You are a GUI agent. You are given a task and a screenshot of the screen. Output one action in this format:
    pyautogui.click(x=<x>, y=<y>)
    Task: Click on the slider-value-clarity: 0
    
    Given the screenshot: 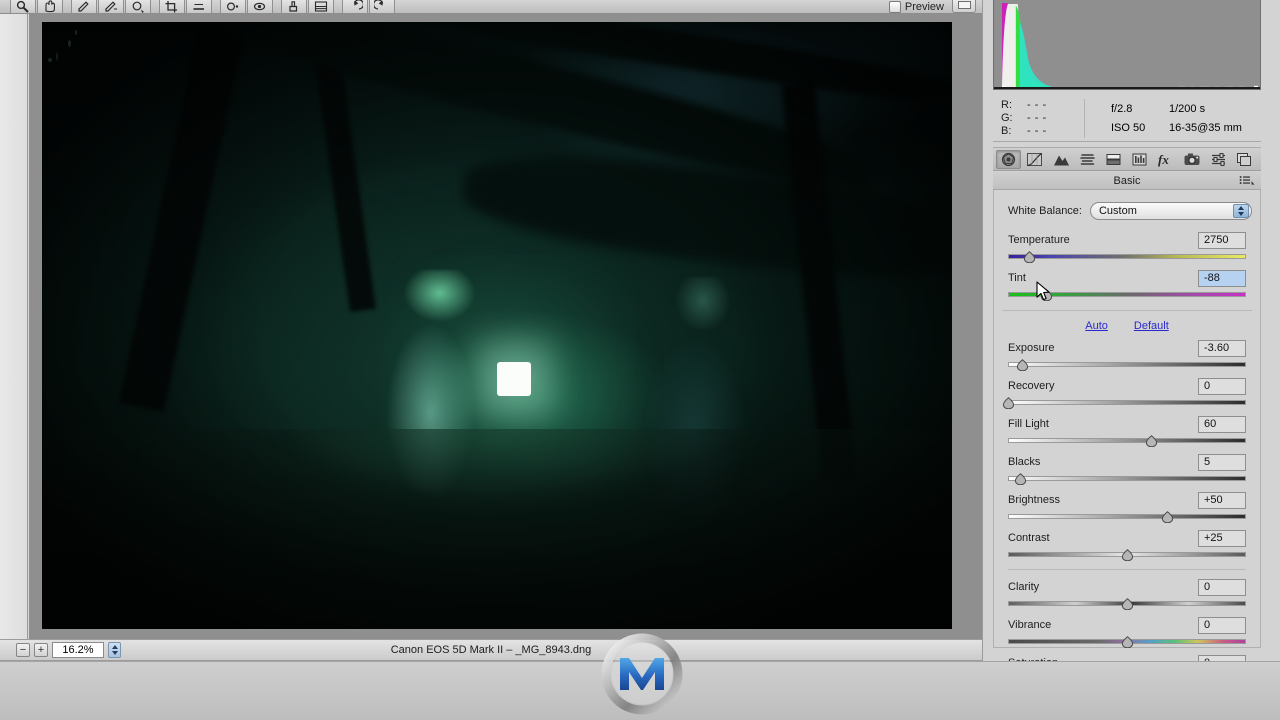 What is the action you would take?
    pyautogui.click(x=1222, y=587)
    